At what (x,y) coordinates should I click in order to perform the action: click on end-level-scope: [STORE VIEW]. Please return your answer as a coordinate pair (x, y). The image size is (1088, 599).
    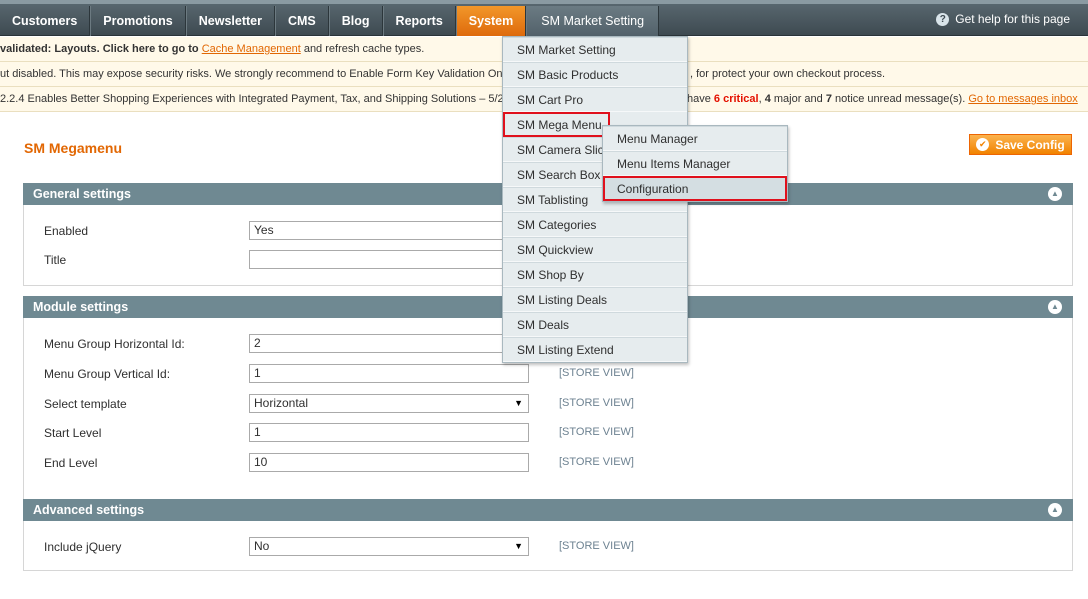
    Looking at the image, I should click on (596, 462).